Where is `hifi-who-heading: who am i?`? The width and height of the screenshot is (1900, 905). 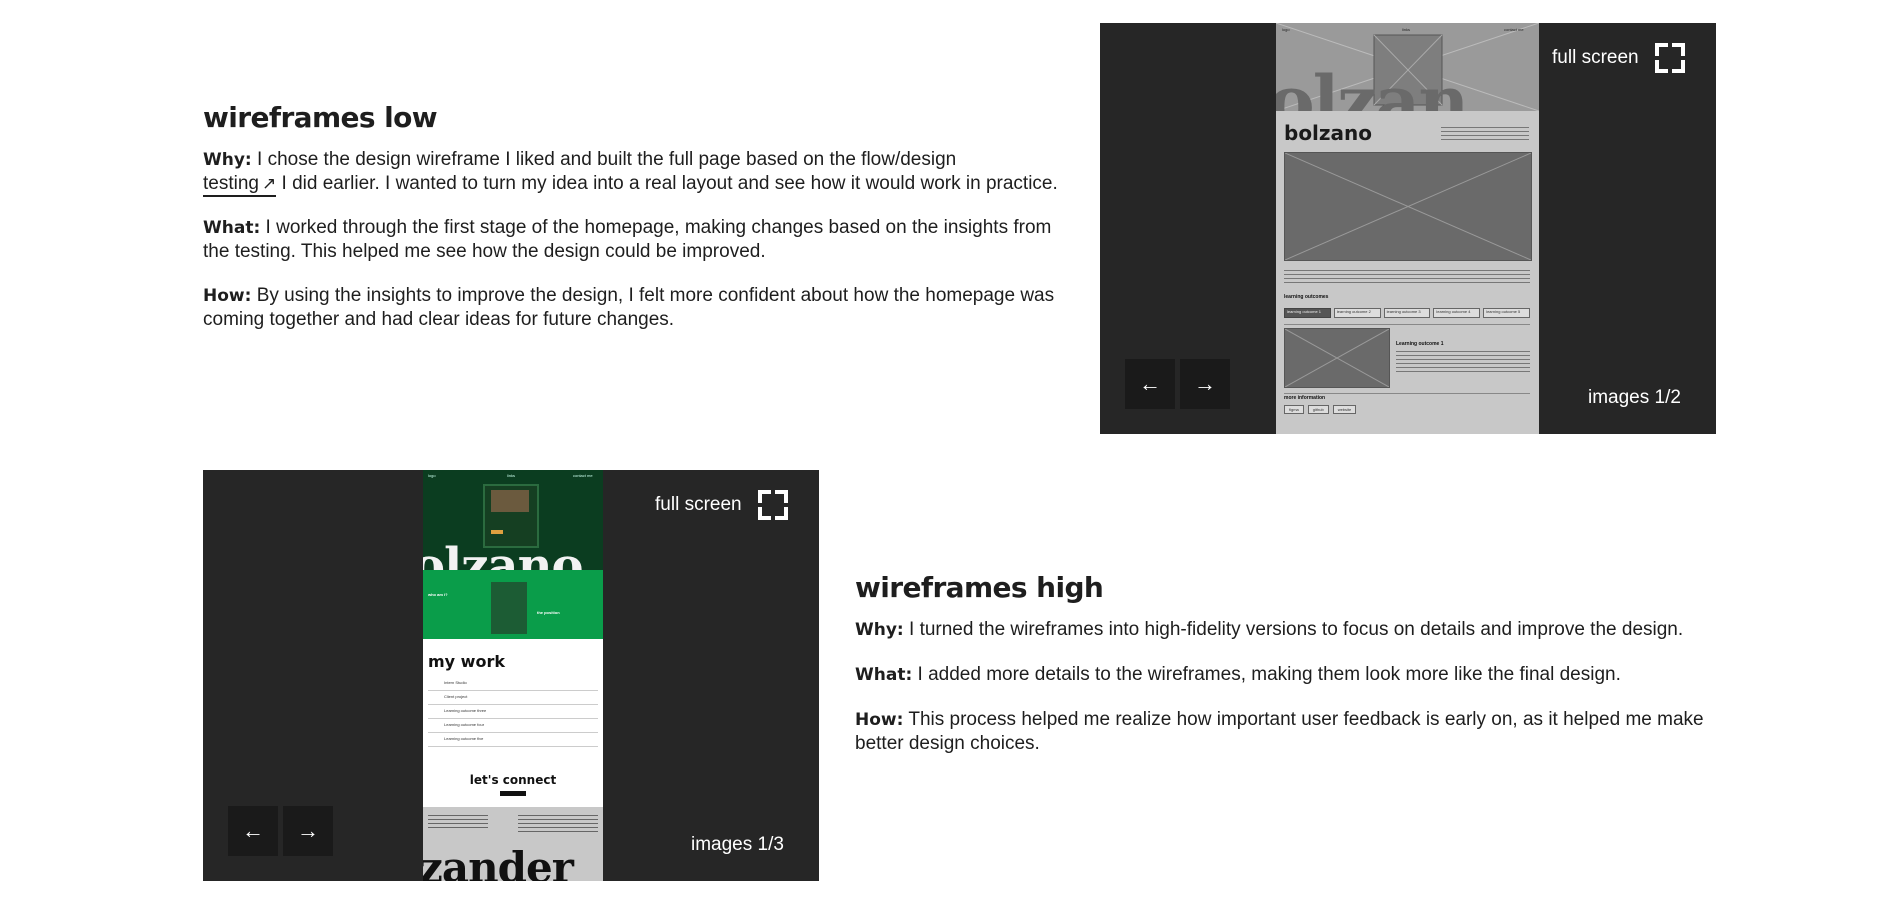 hifi-who-heading: who am i? is located at coordinates (438, 594).